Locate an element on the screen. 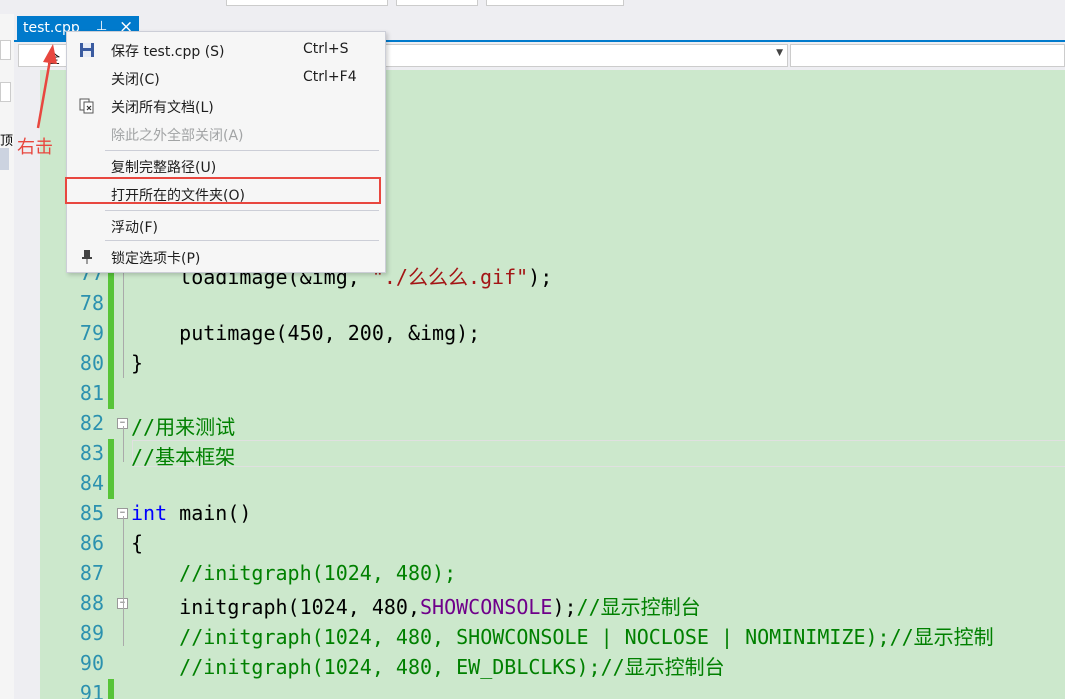 The image size is (1065, 699). code-line: 79 putimage(450, 200, &img); is located at coordinates (539, 334).